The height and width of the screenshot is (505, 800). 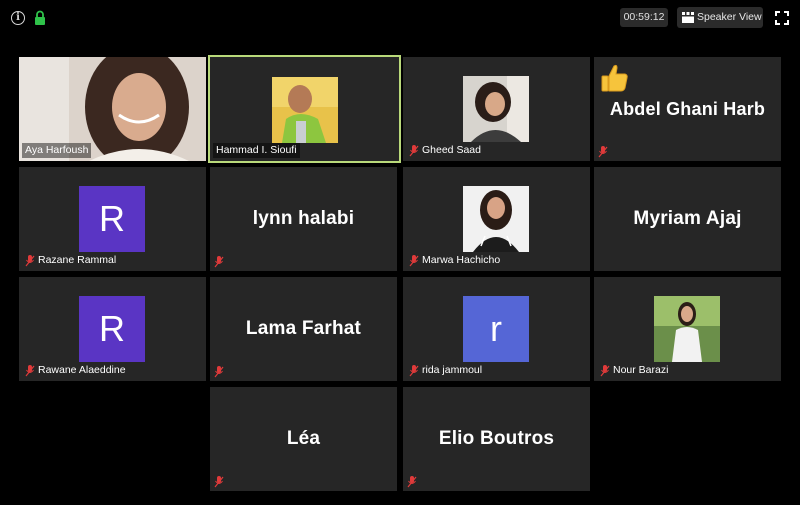 I want to click on participant-tile-rida-jammoul: r rida jammoul, so click(x=496, y=329).